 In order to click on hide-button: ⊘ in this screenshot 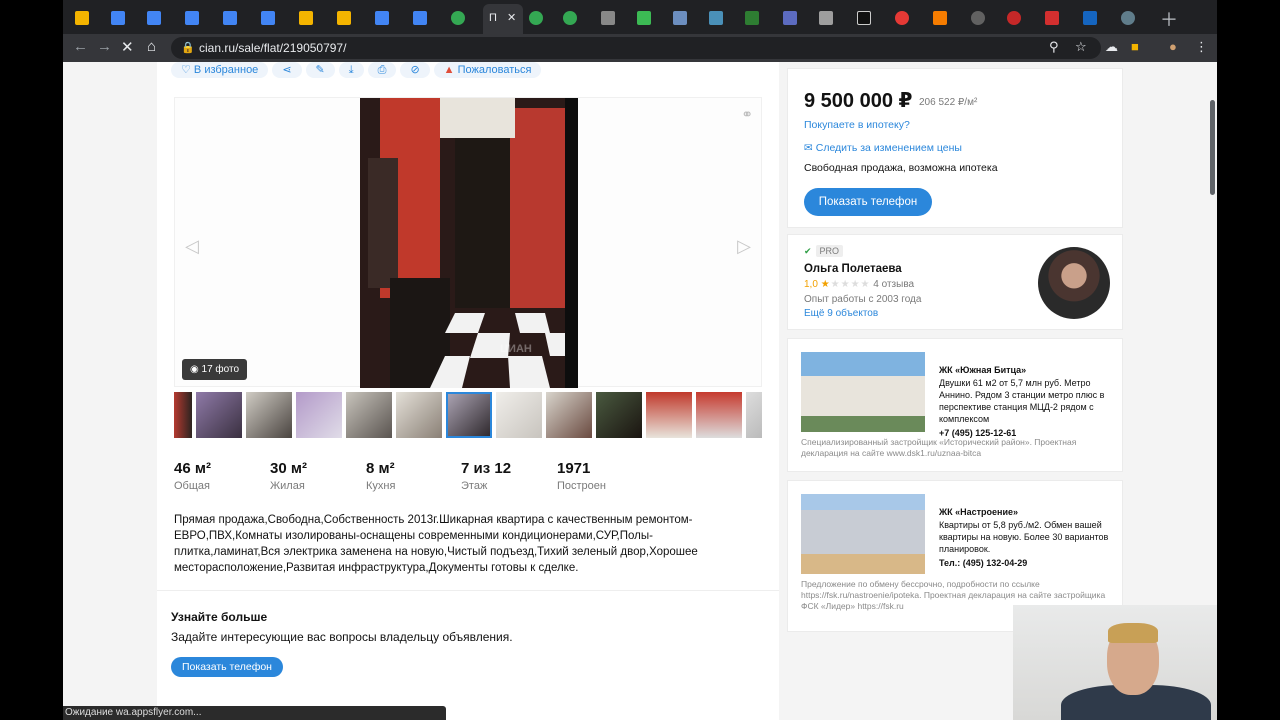, I will do `click(415, 70)`.